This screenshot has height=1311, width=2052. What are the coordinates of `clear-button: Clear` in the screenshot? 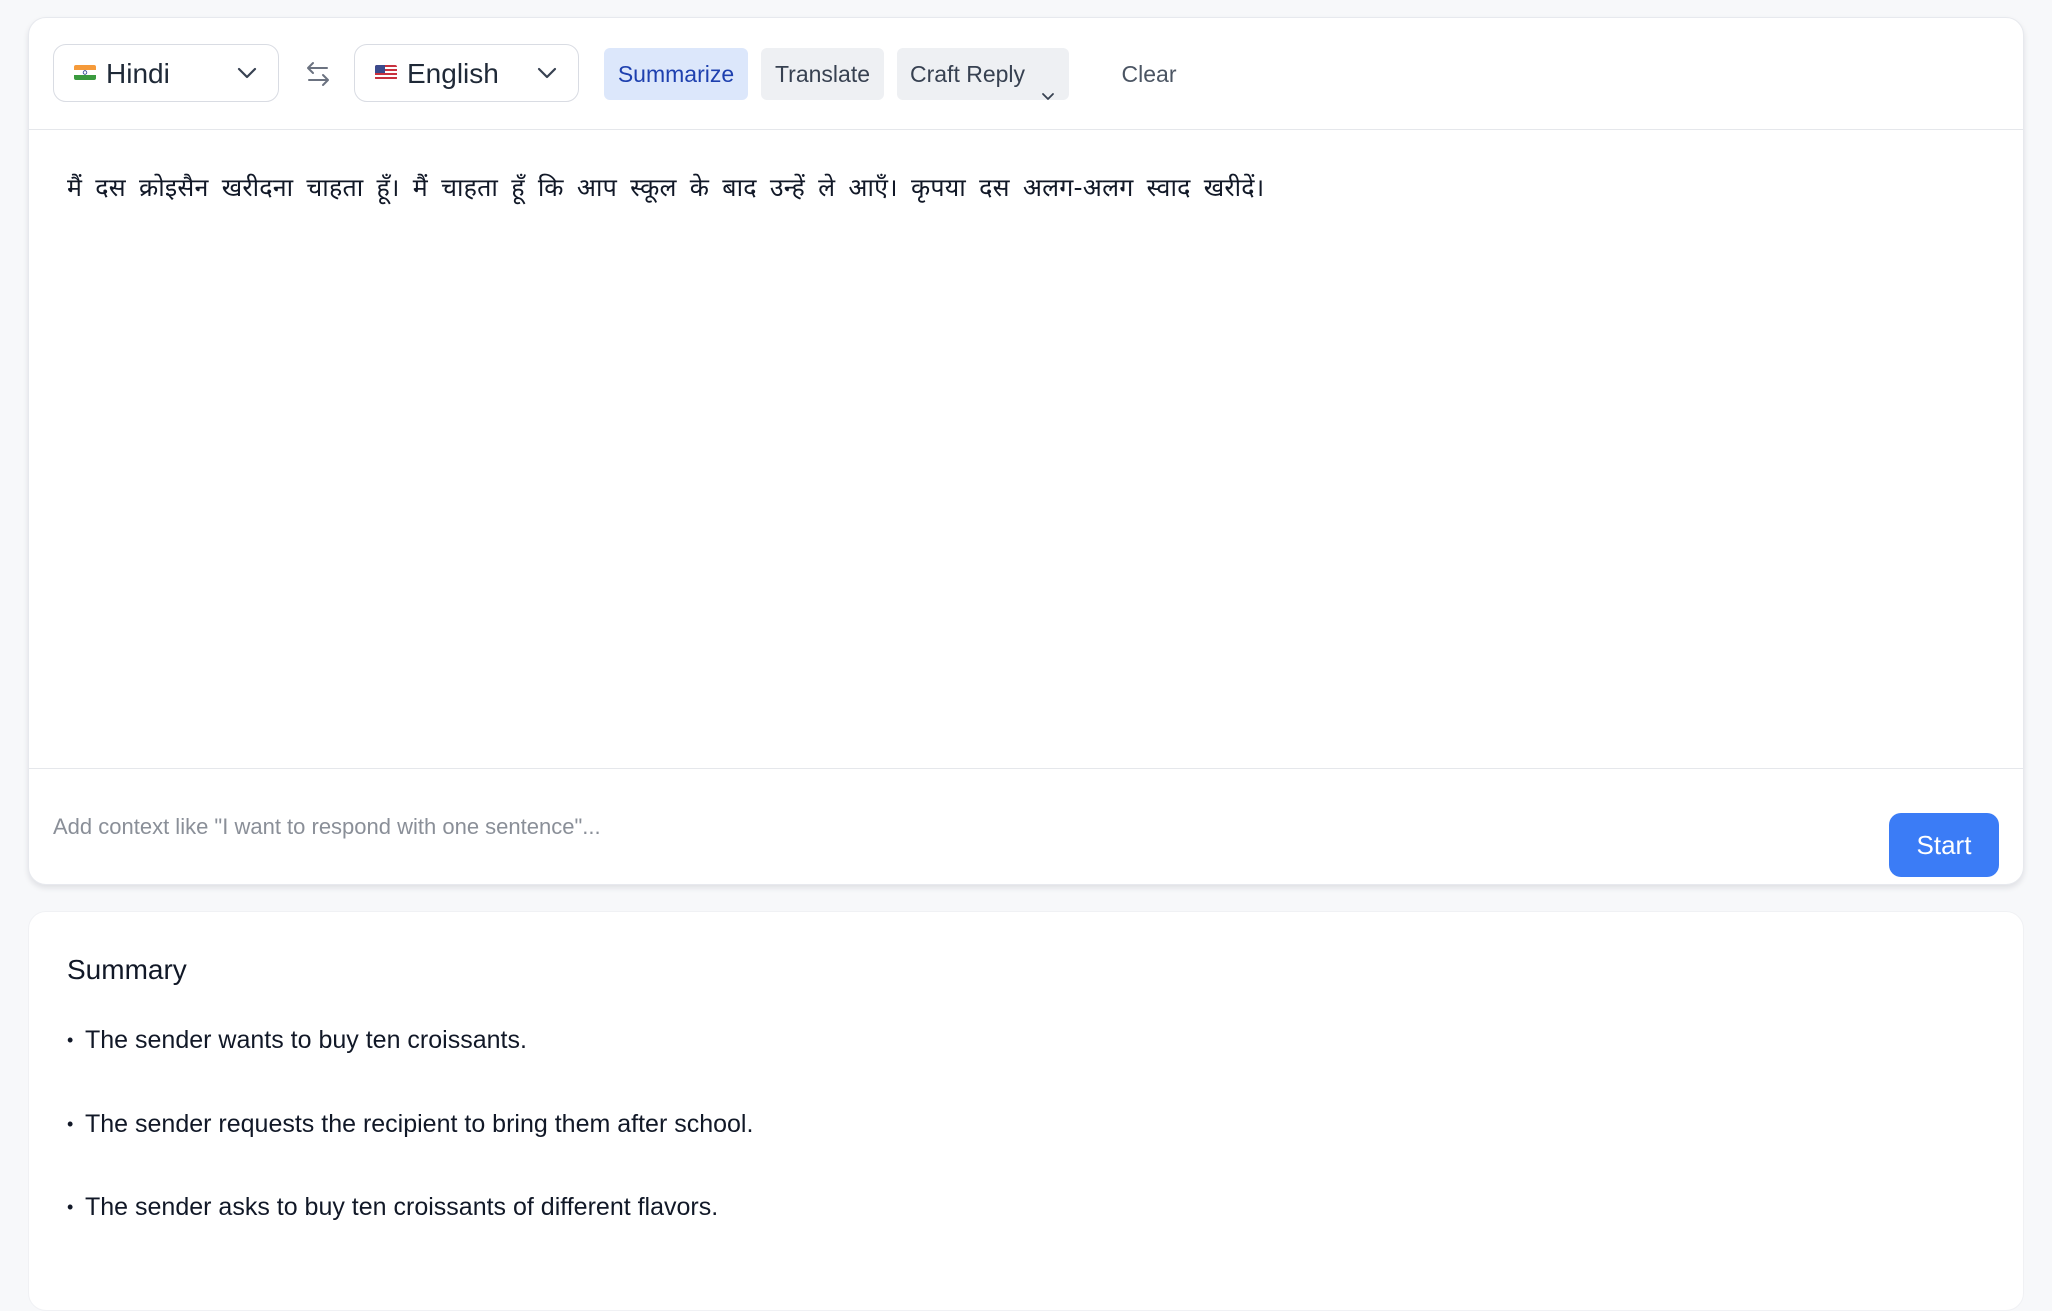 It's located at (1149, 74).